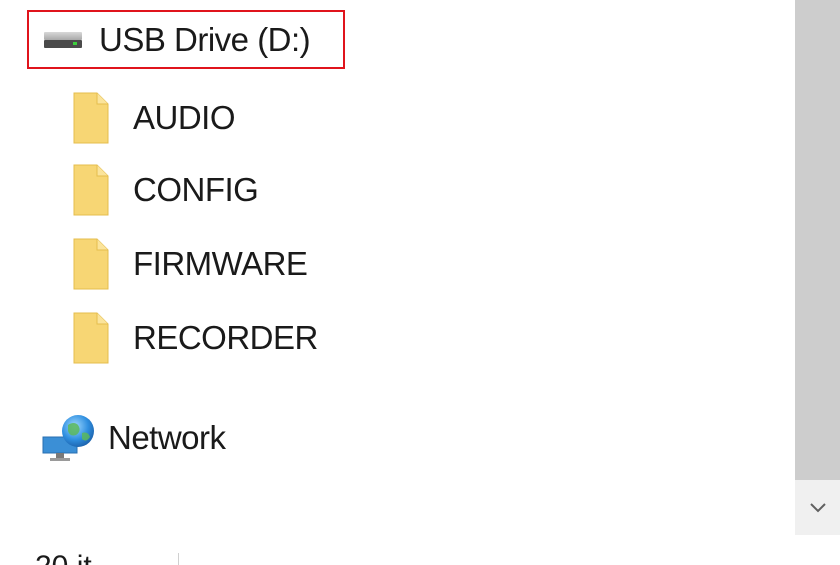  I want to click on tree-item-usb-drive: USB Drive (D:), so click(186, 39).